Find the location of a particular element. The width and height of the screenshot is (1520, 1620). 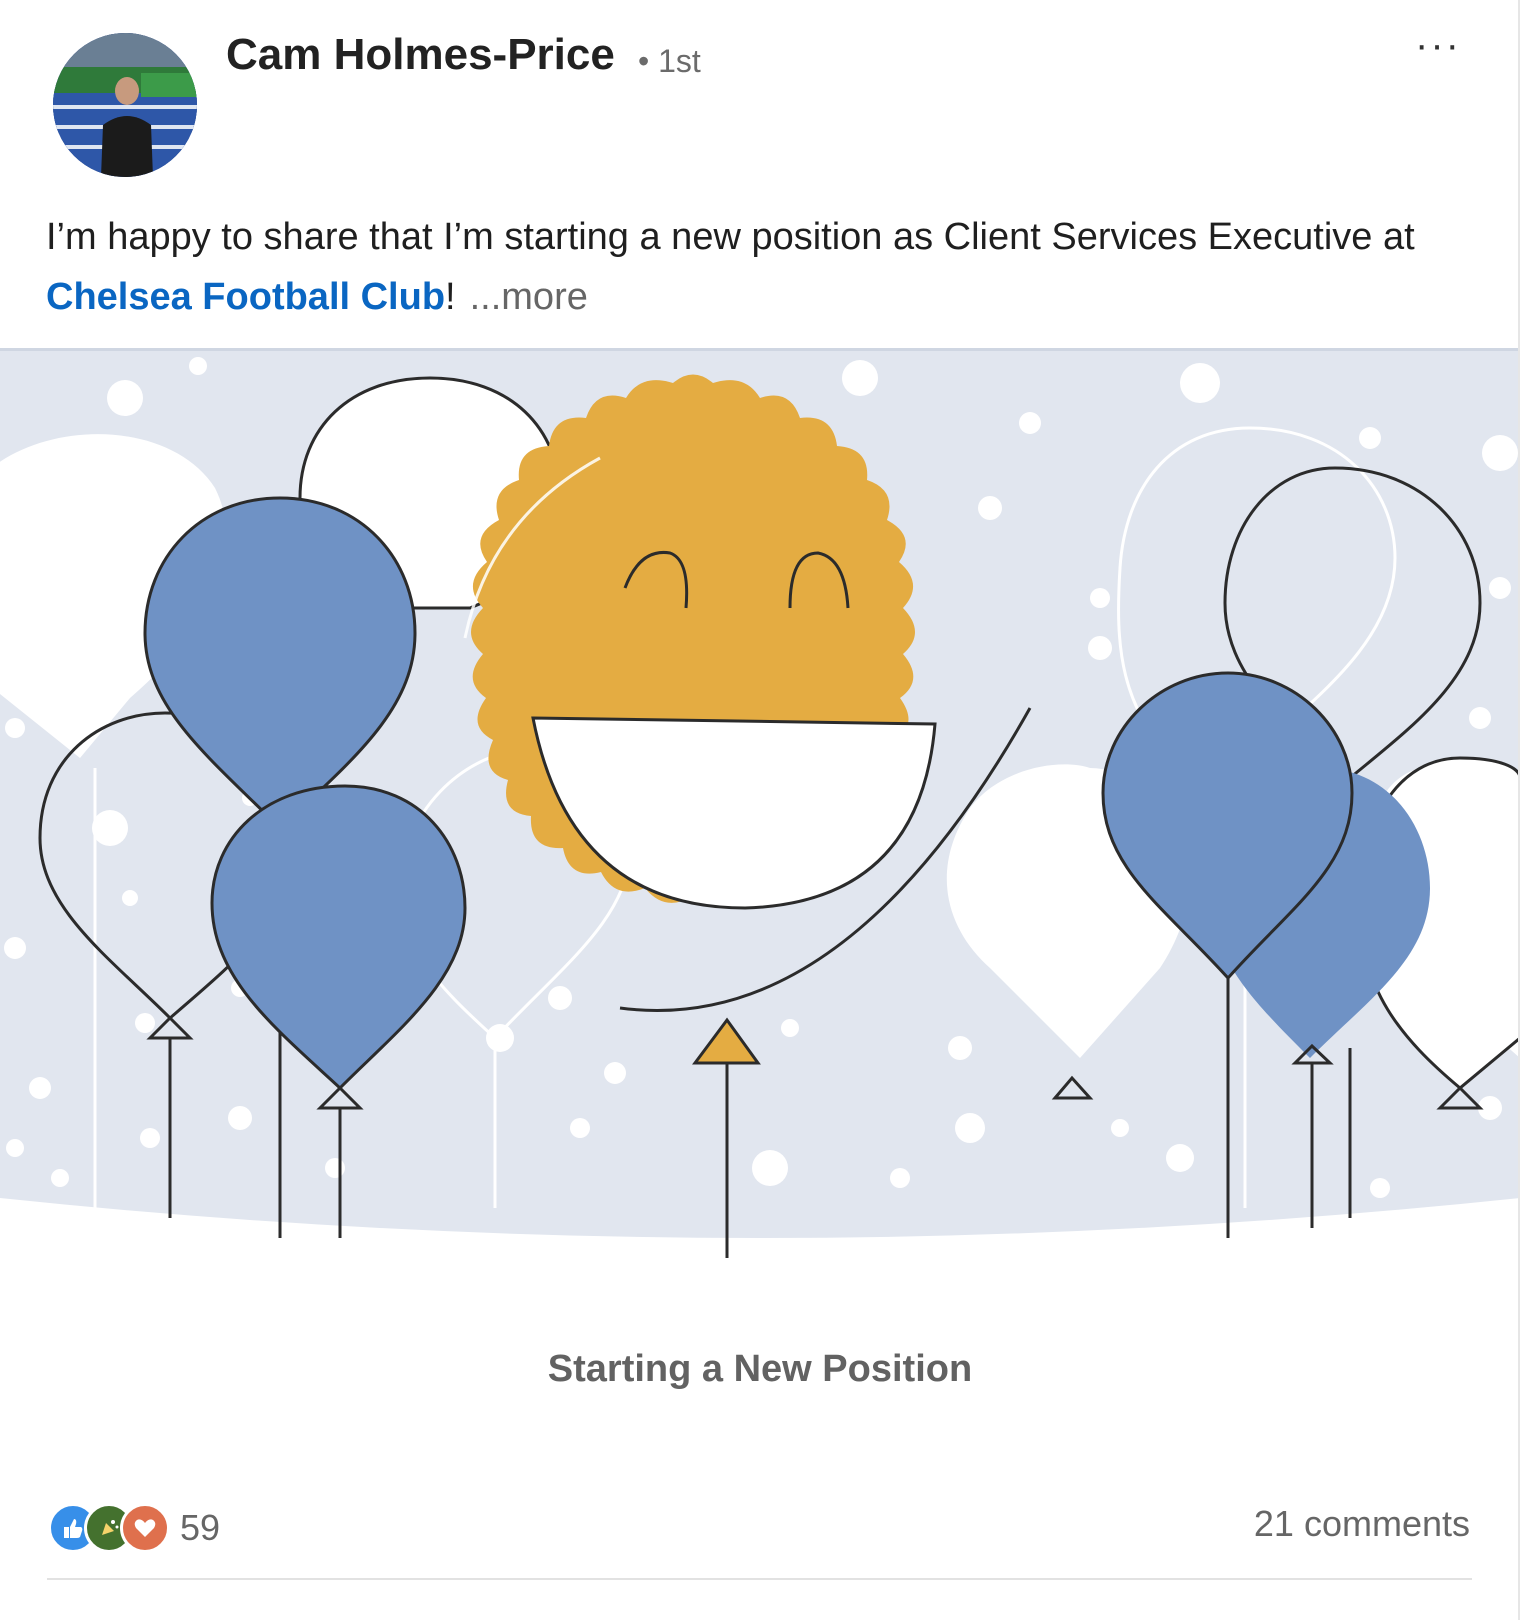

reactions-summary: 59 is located at coordinates (134, 1528).